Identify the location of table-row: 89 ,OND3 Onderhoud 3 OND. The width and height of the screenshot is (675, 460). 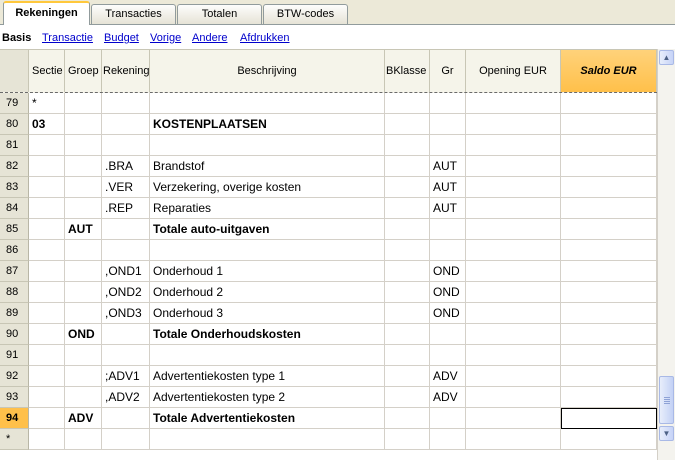
(328, 313).